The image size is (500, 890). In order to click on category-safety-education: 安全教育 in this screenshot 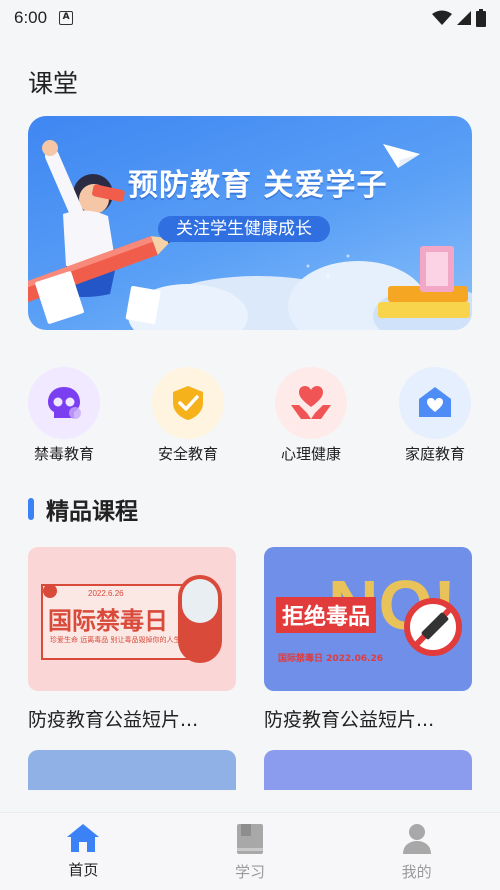, I will do `click(188, 415)`.